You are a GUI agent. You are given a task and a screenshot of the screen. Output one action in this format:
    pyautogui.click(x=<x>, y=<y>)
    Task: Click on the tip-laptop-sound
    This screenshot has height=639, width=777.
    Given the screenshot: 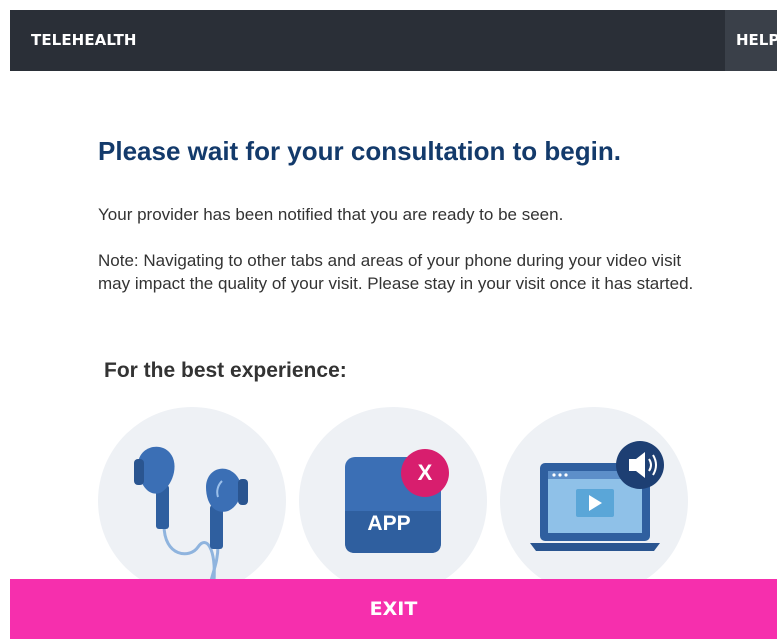 What is the action you would take?
    pyautogui.click(x=594, y=501)
    